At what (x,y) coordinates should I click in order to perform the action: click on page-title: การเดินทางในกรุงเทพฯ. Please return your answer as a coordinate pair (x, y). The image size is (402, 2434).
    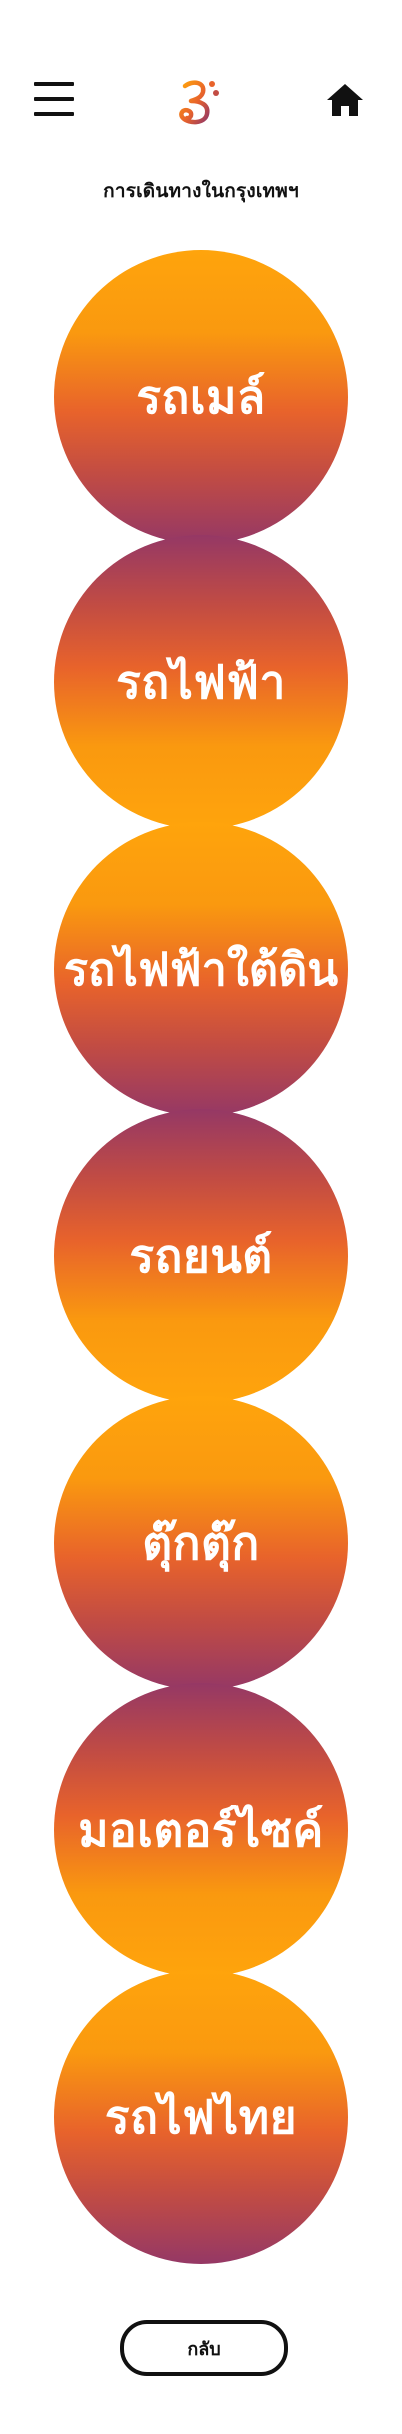
    Looking at the image, I should click on (201, 191).